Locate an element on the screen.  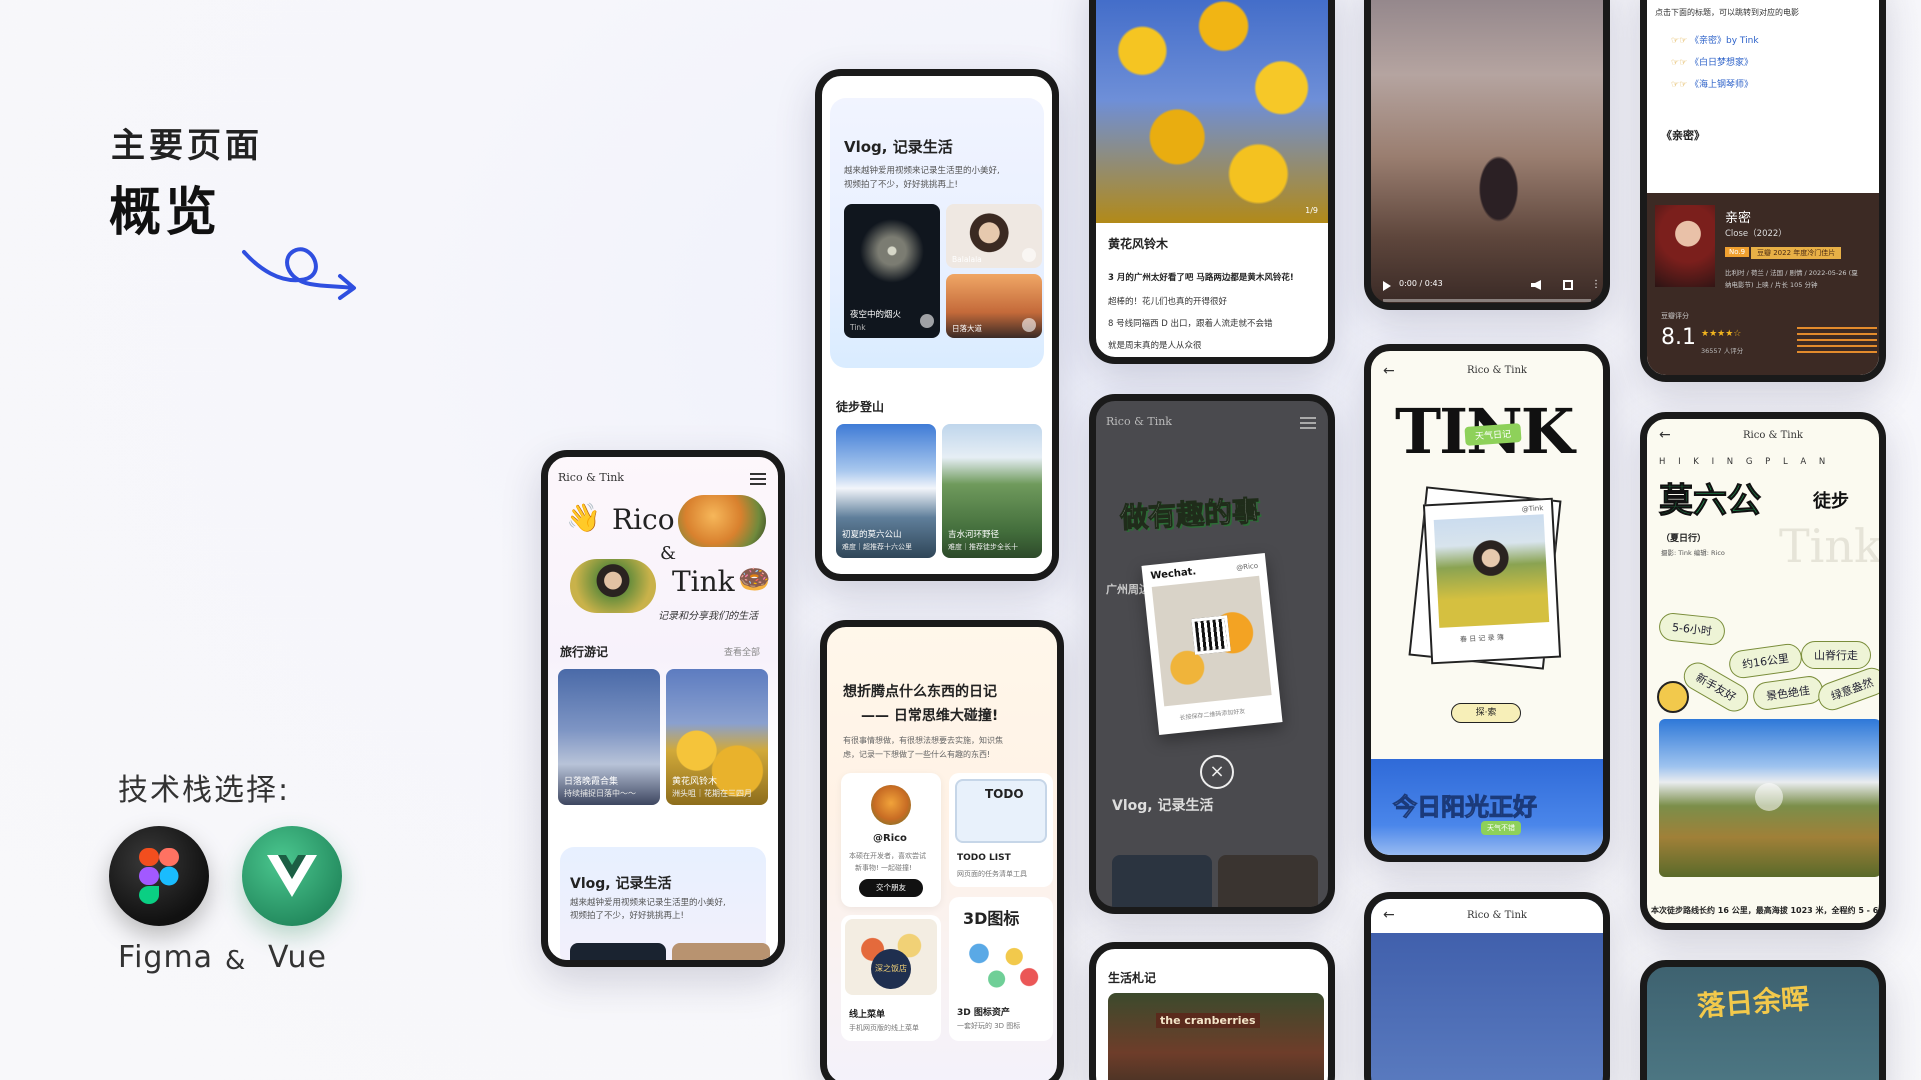
see-all-link: 查看全部 is located at coordinates (742, 651).